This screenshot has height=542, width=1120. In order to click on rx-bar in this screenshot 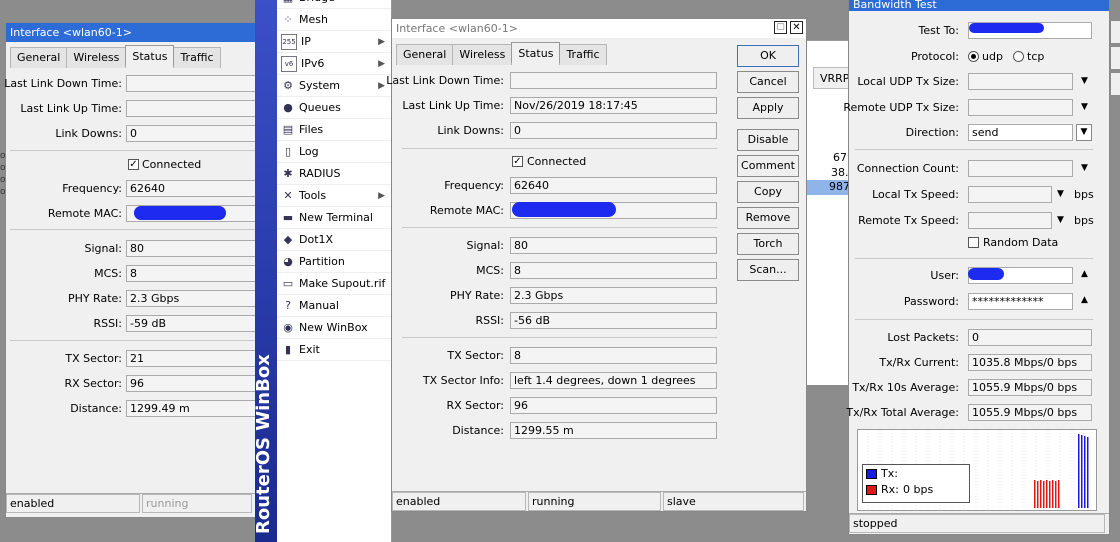, I will do `click(1038, 494)`.